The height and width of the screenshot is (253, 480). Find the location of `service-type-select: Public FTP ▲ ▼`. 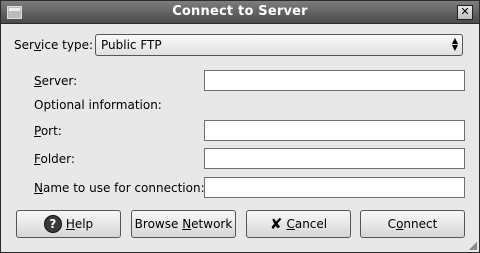

service-type-select: Public FTP ▲ ▼ is located at coordinates (279, 45).